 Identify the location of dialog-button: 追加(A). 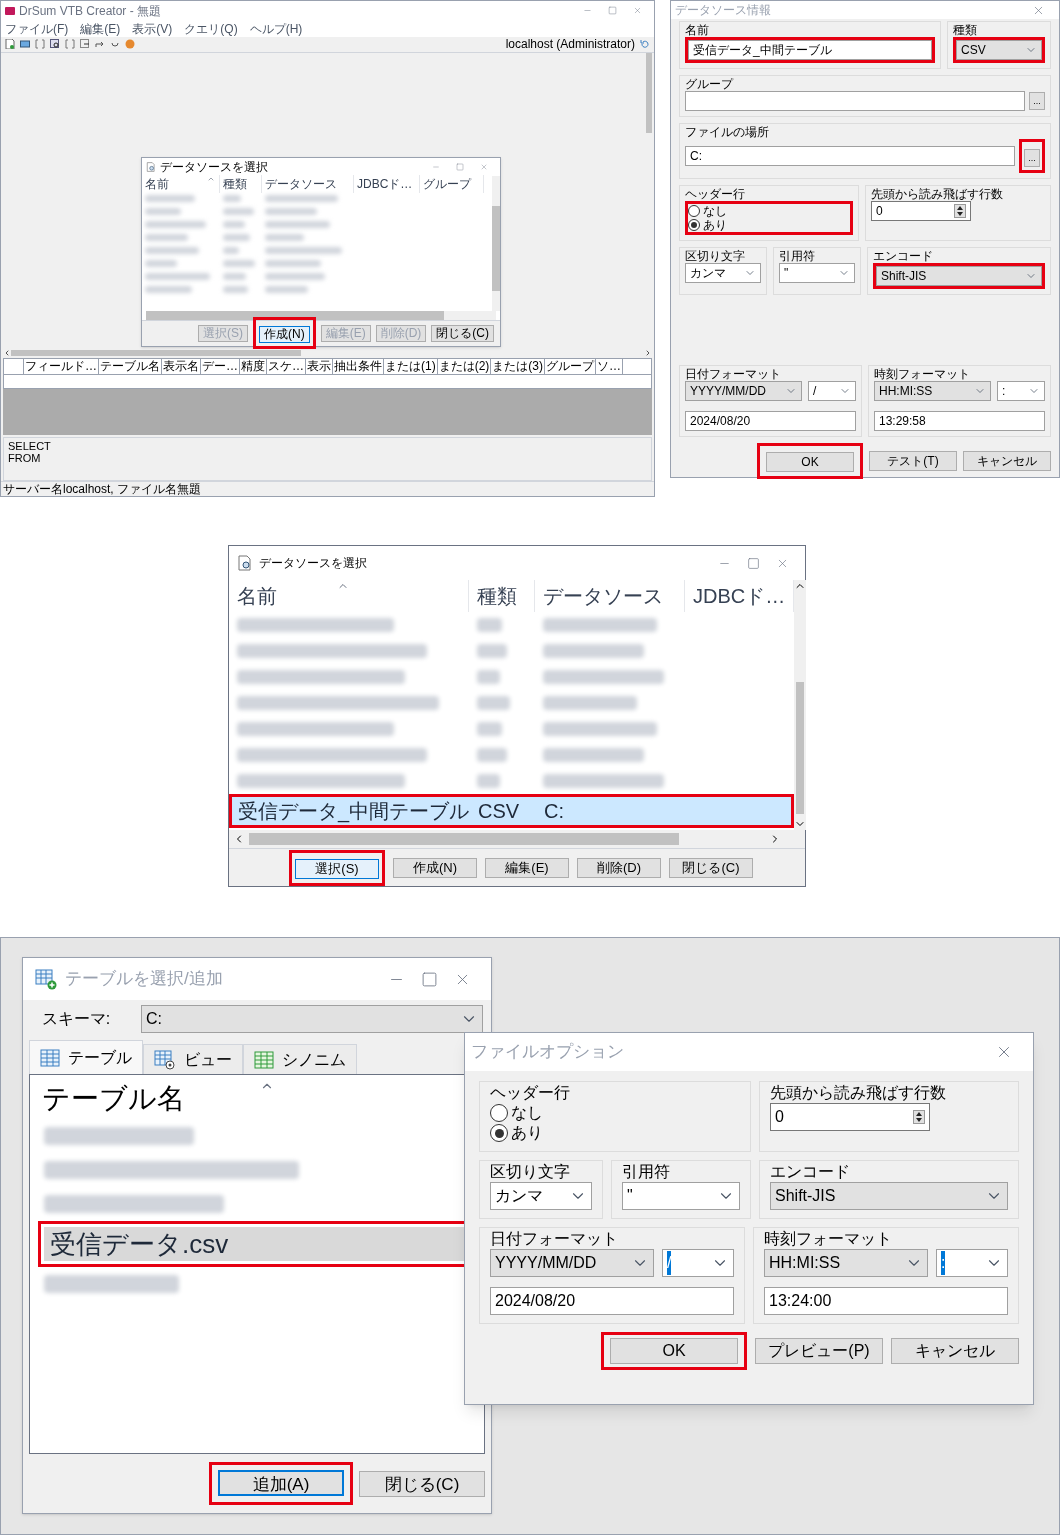
(281, 1483).